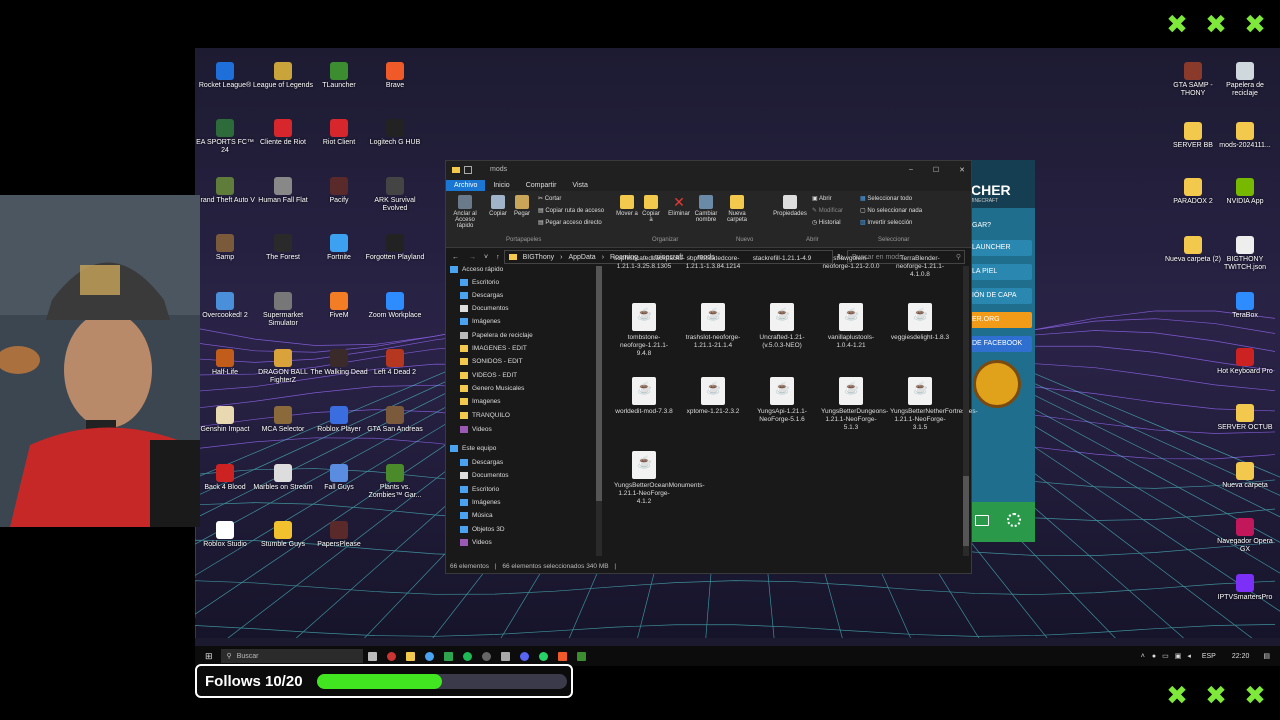 The width and height of the screenshot is (1280, 720). What do you see at coordinates (713, 326) in the screenshot?
I see `file-item: trashslot-neoforge-1.21.1-21.1.4` at bounding box center [713, 326].